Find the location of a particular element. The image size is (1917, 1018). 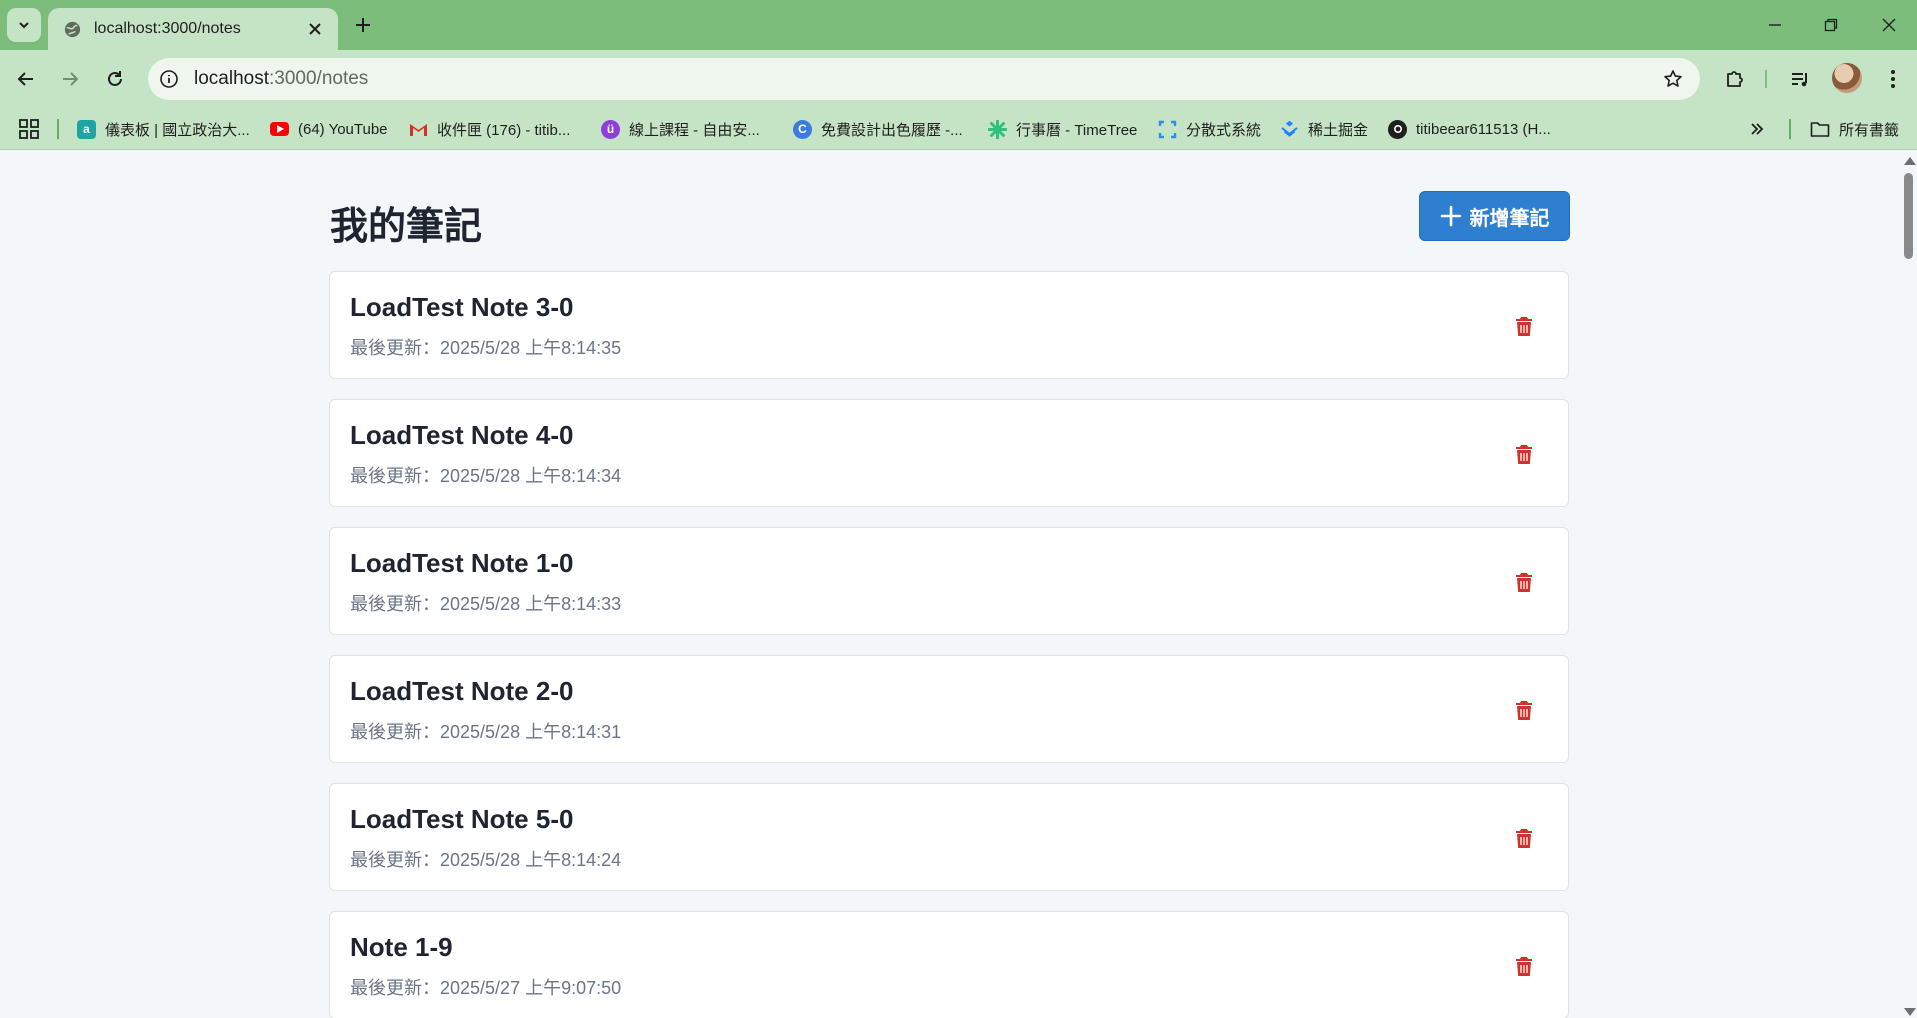

extensions-button is located at coordinates (1735, 79).